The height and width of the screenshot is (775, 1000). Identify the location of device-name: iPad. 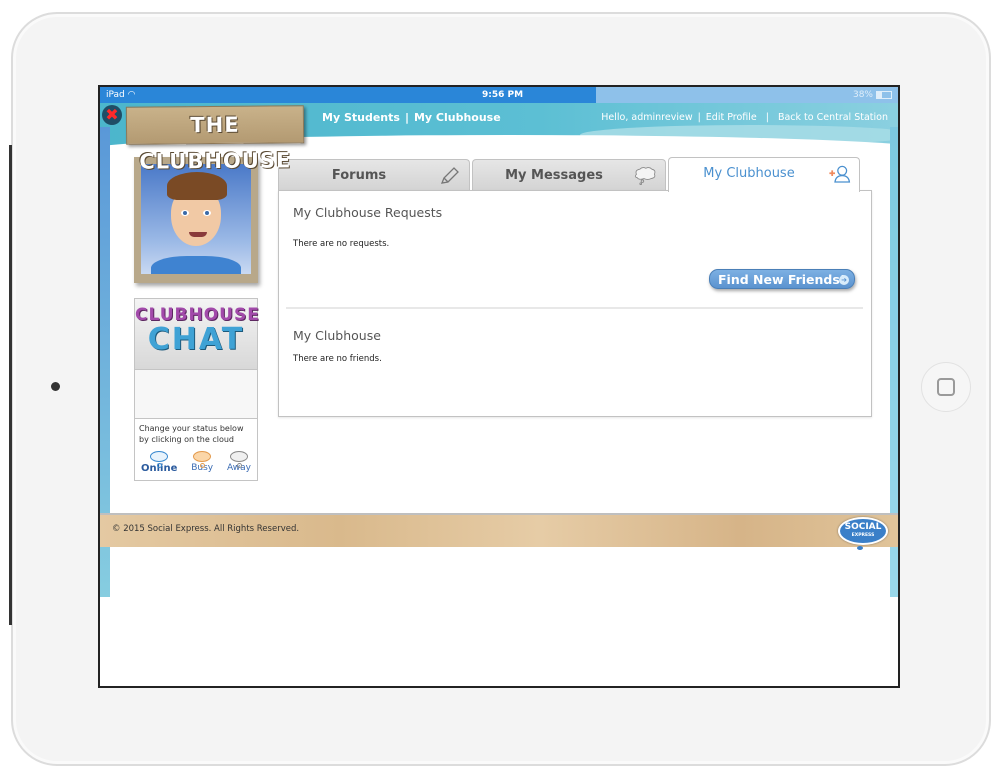
(115, 95).